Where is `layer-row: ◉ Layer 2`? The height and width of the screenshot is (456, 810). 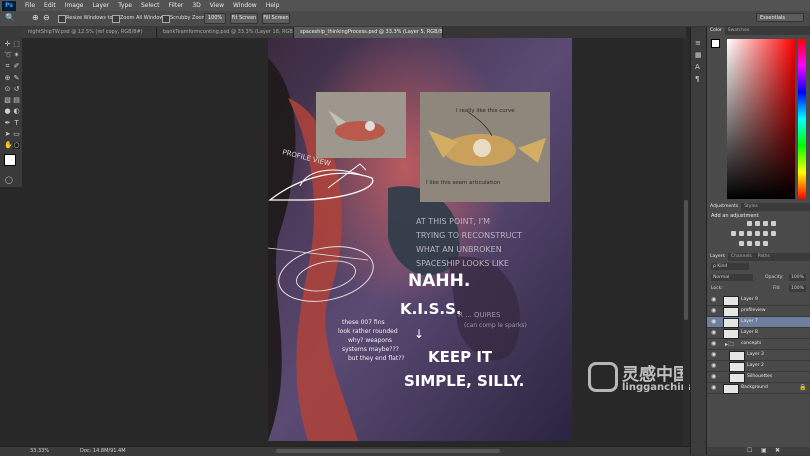 layer-row: ◉ Layer 2 is located at coordinates (758, 366).